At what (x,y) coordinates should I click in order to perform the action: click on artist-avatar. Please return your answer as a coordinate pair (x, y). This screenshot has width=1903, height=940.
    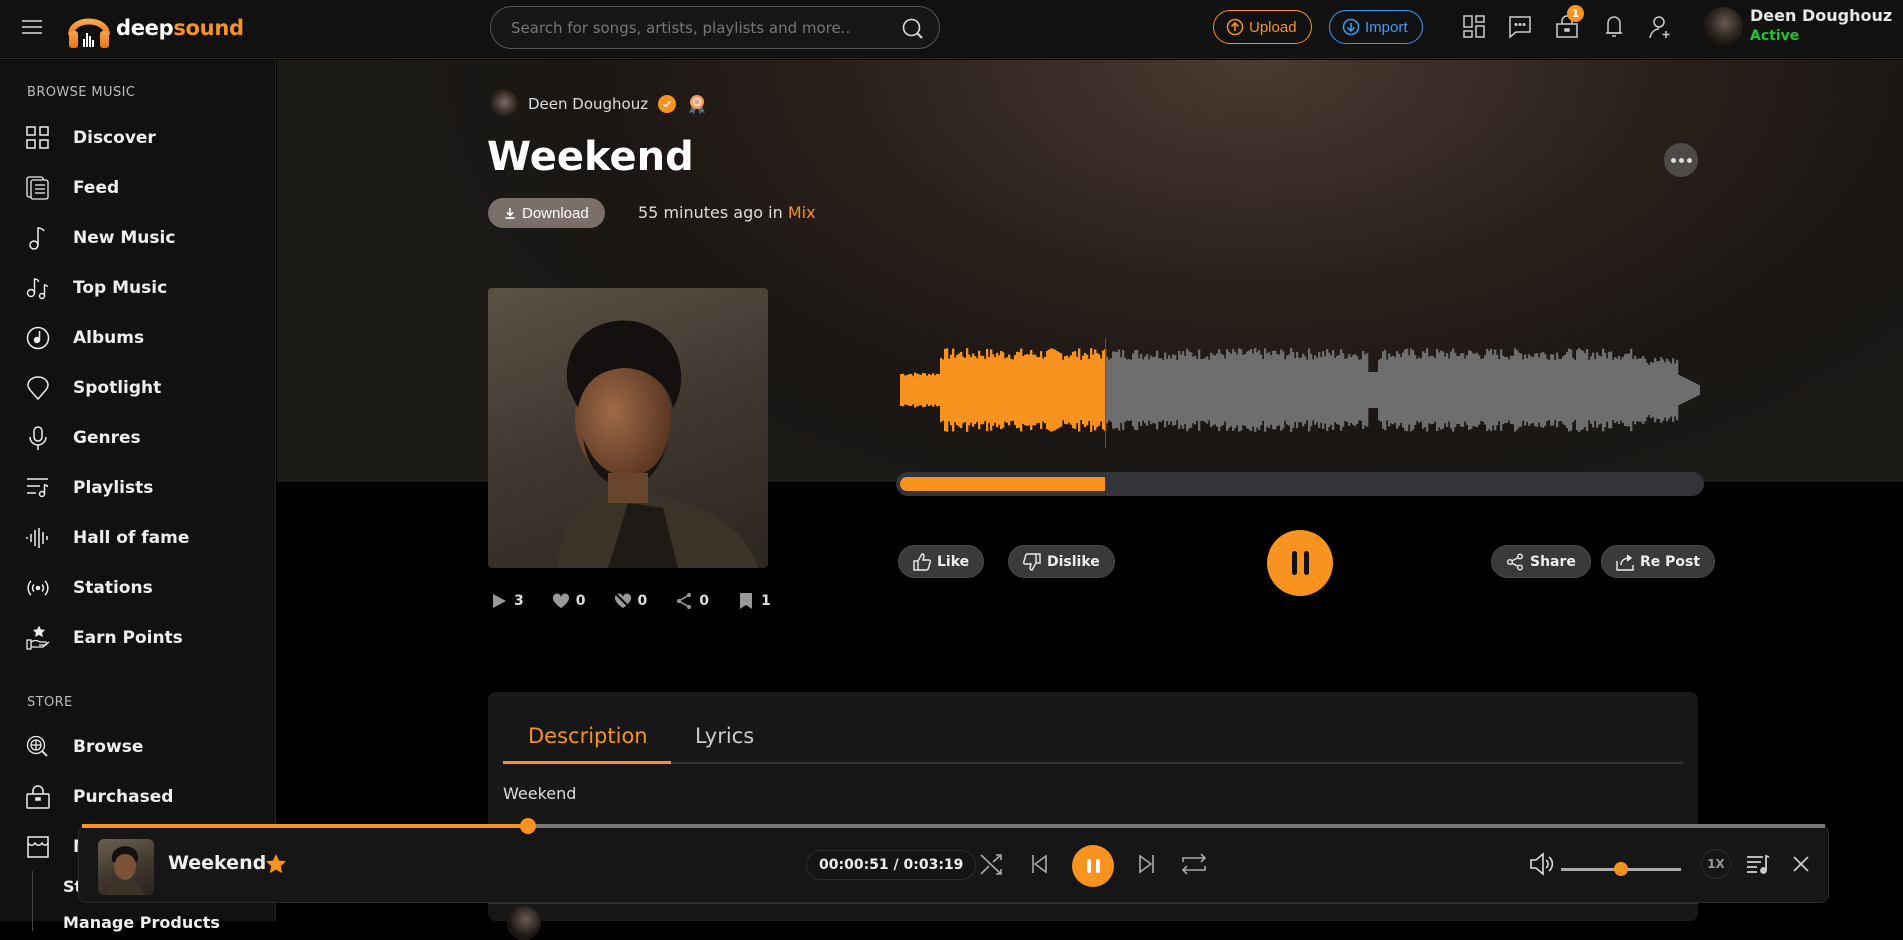
    Looking at the image, I should click on (503, 104).